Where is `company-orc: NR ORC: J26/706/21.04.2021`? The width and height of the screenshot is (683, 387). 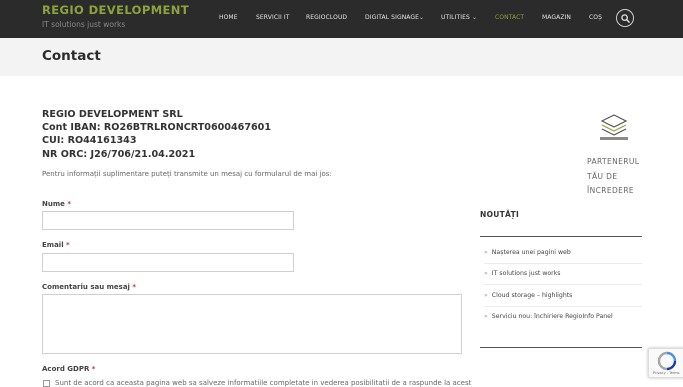 company-orc: NR ORC: J26/706/21.04.2021 is located at coordinates (119, 154).